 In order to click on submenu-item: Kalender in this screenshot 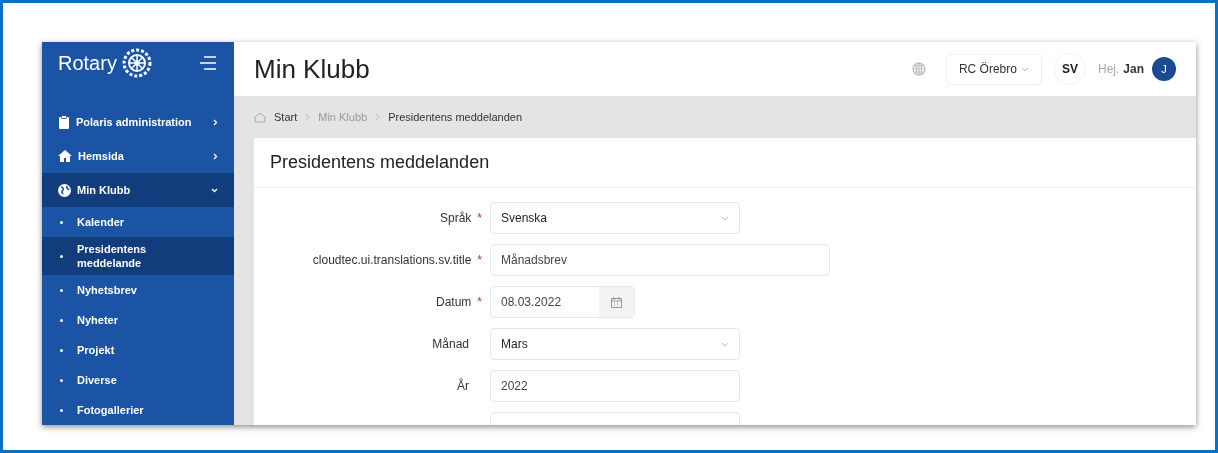, I will do `click(138, 222)`.